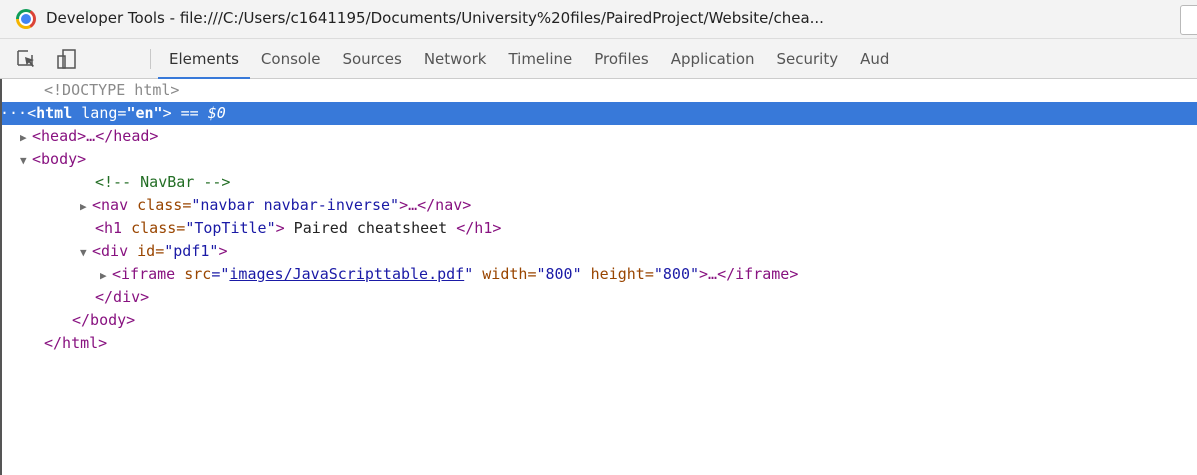  I want to click on html-tag-name: html, so click(54, 113).